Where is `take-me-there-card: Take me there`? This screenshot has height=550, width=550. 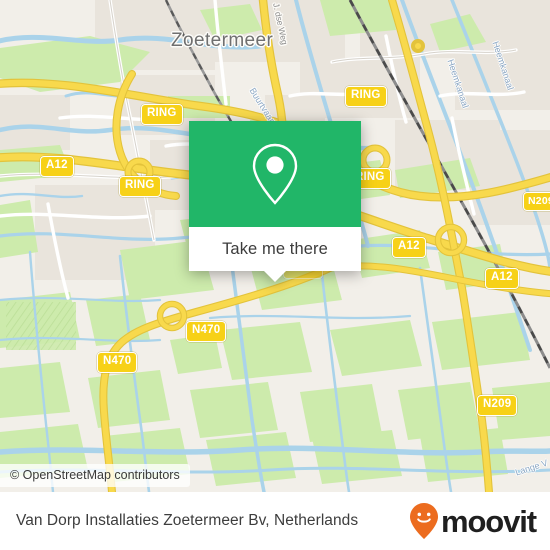 take-me-there-card: Take me there is located at coordinates (275, 201).